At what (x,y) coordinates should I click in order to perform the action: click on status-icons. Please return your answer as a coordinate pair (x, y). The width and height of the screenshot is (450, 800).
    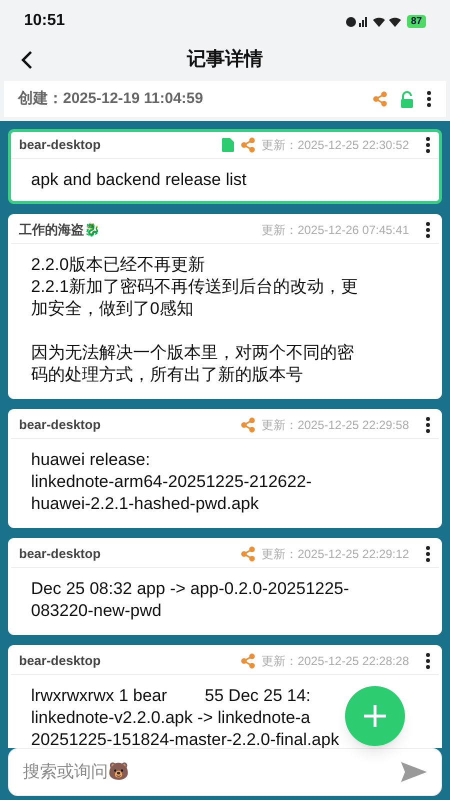
    Looking at the image, I should click on (373, 21).